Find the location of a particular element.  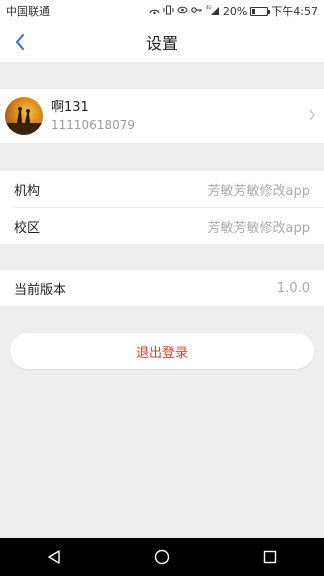

status-icons: 4G 20% 下午4:57 is located at coordinates (233, 11).